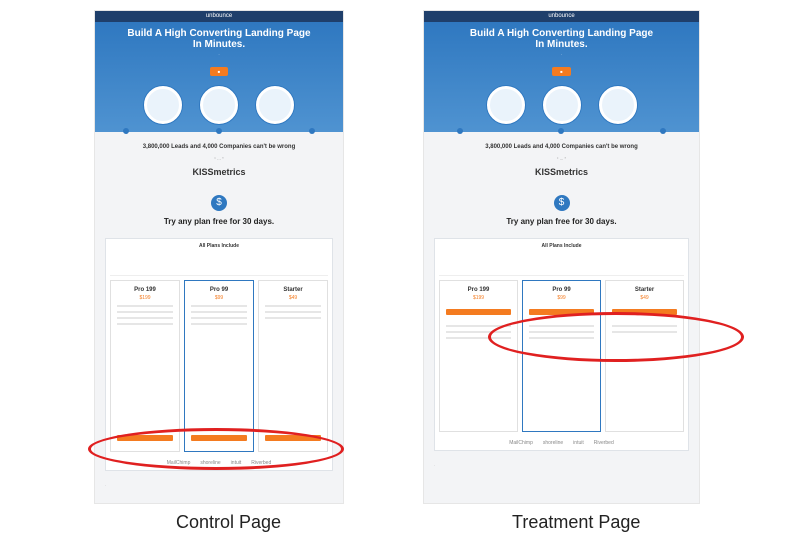 The height and width of the screenshot is (554, 788). I want to click on plans-columns: Pro 199 $199 Pro 99 $99 Starter $49, so click(219, 366).